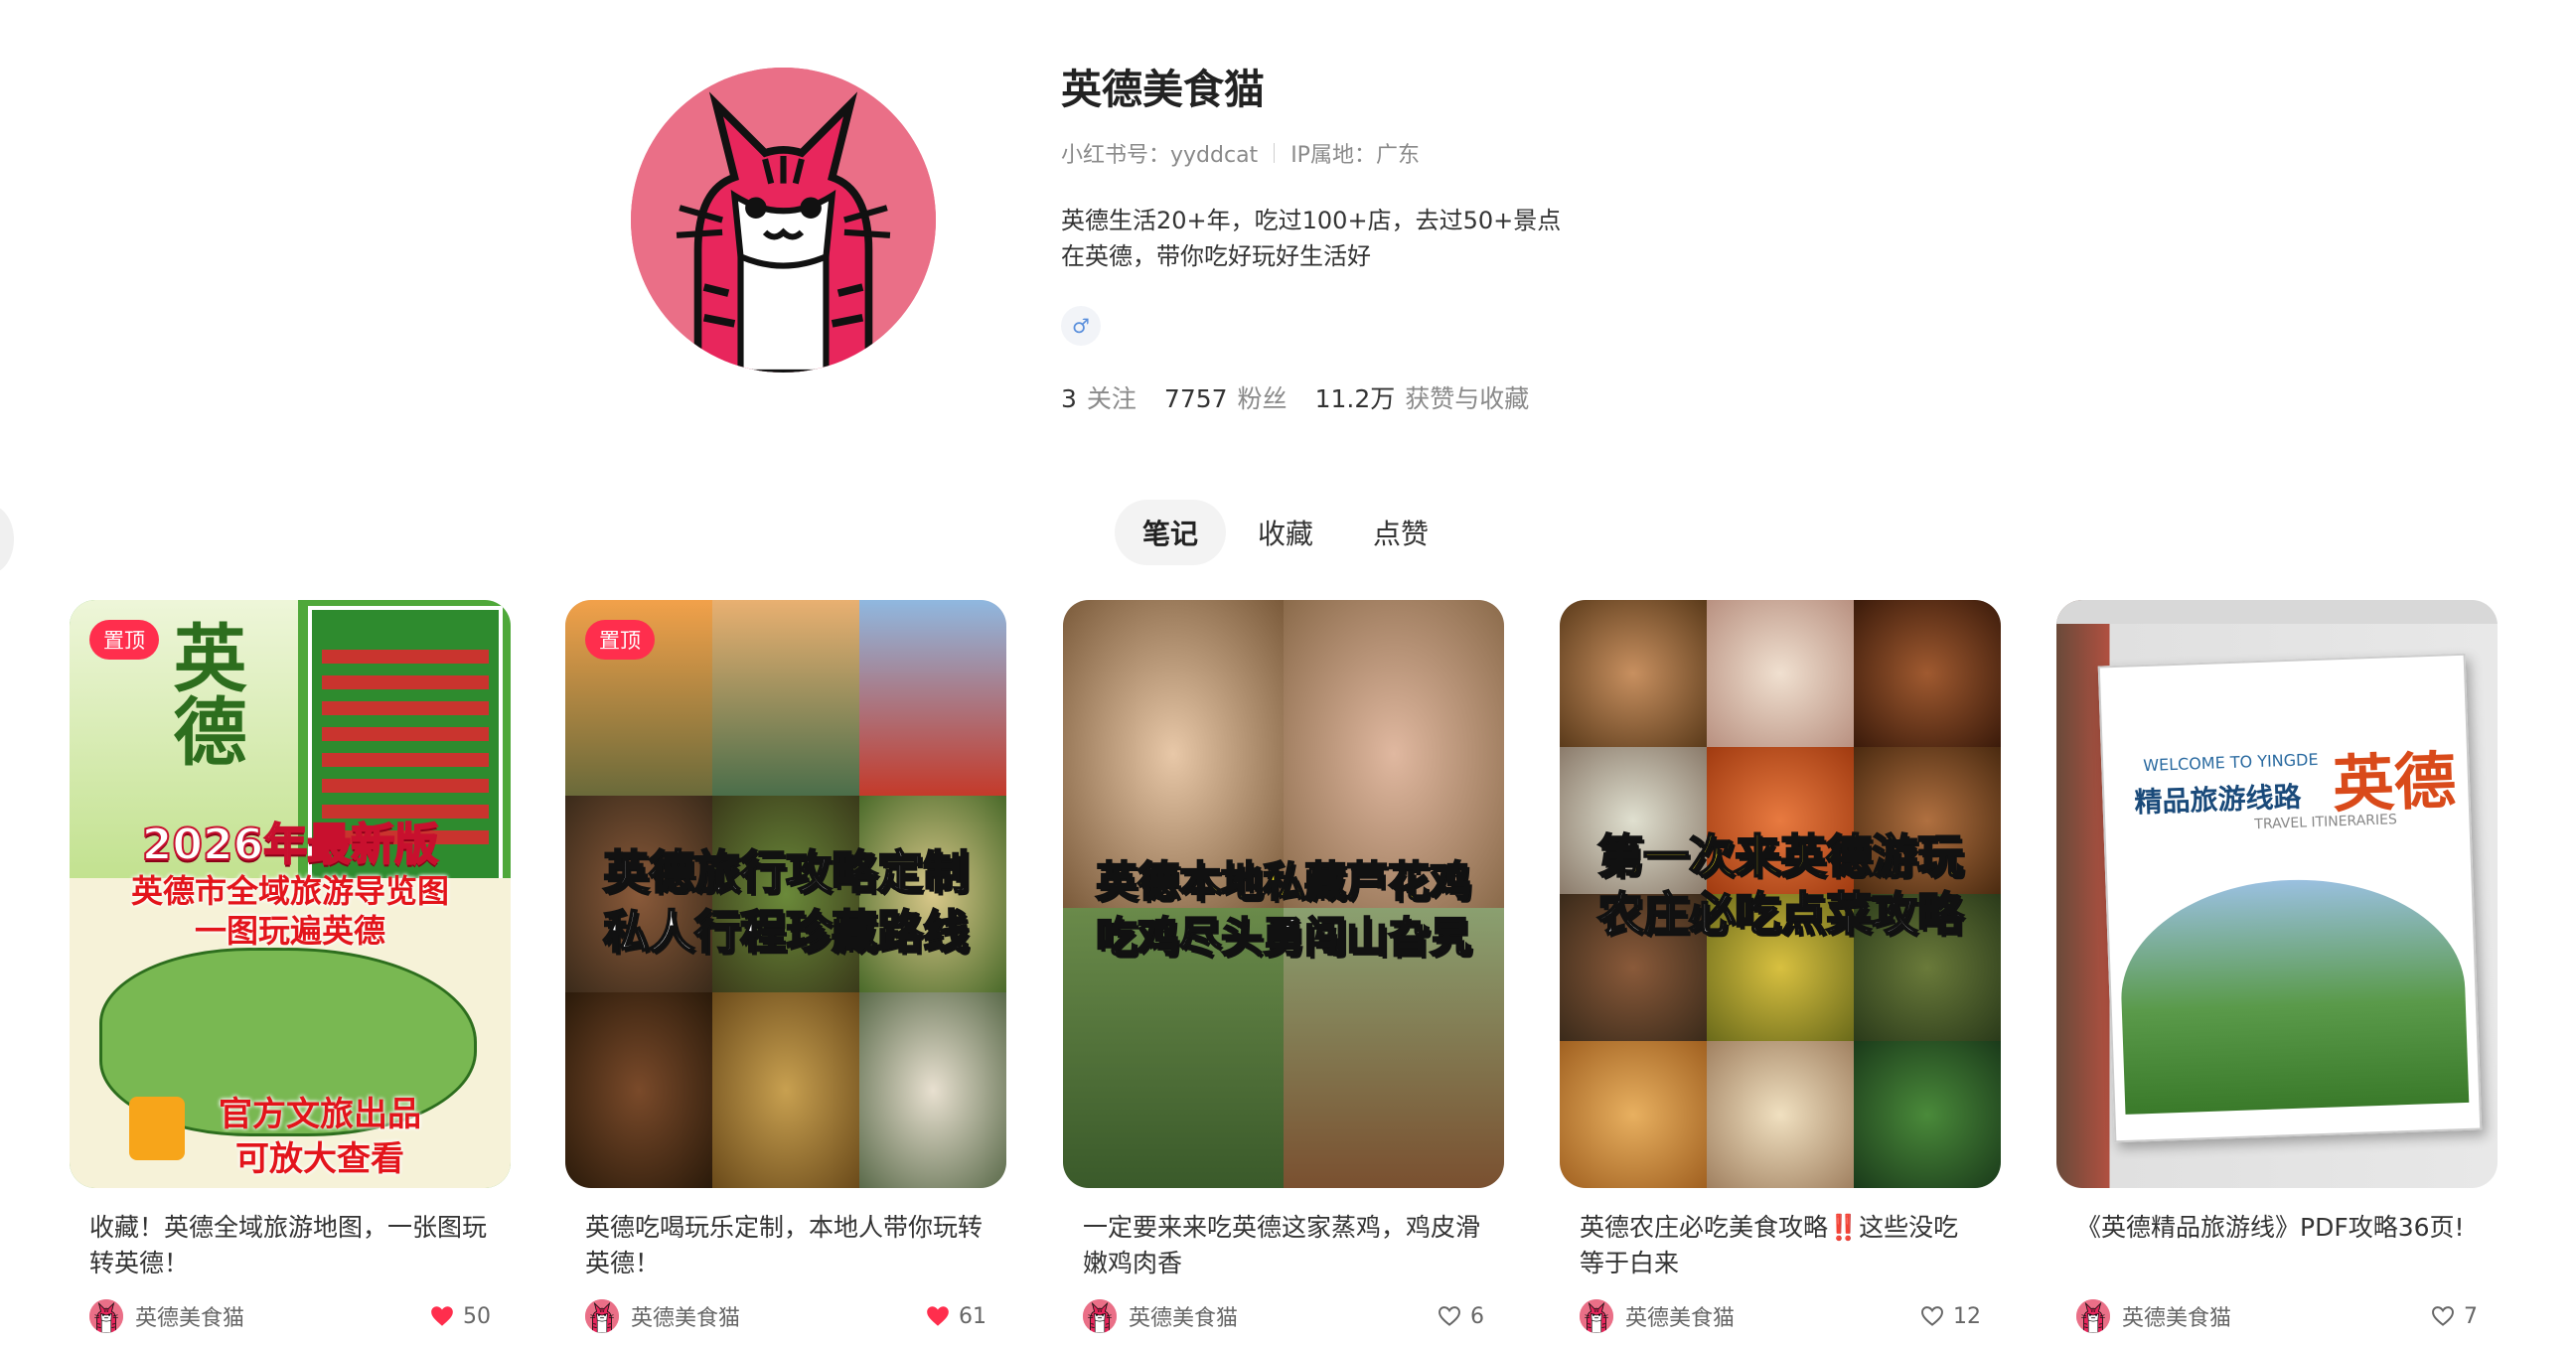 This screenshot has height=1345, width=2576. I want to click on like-button: 12, so click(1950, 1316).